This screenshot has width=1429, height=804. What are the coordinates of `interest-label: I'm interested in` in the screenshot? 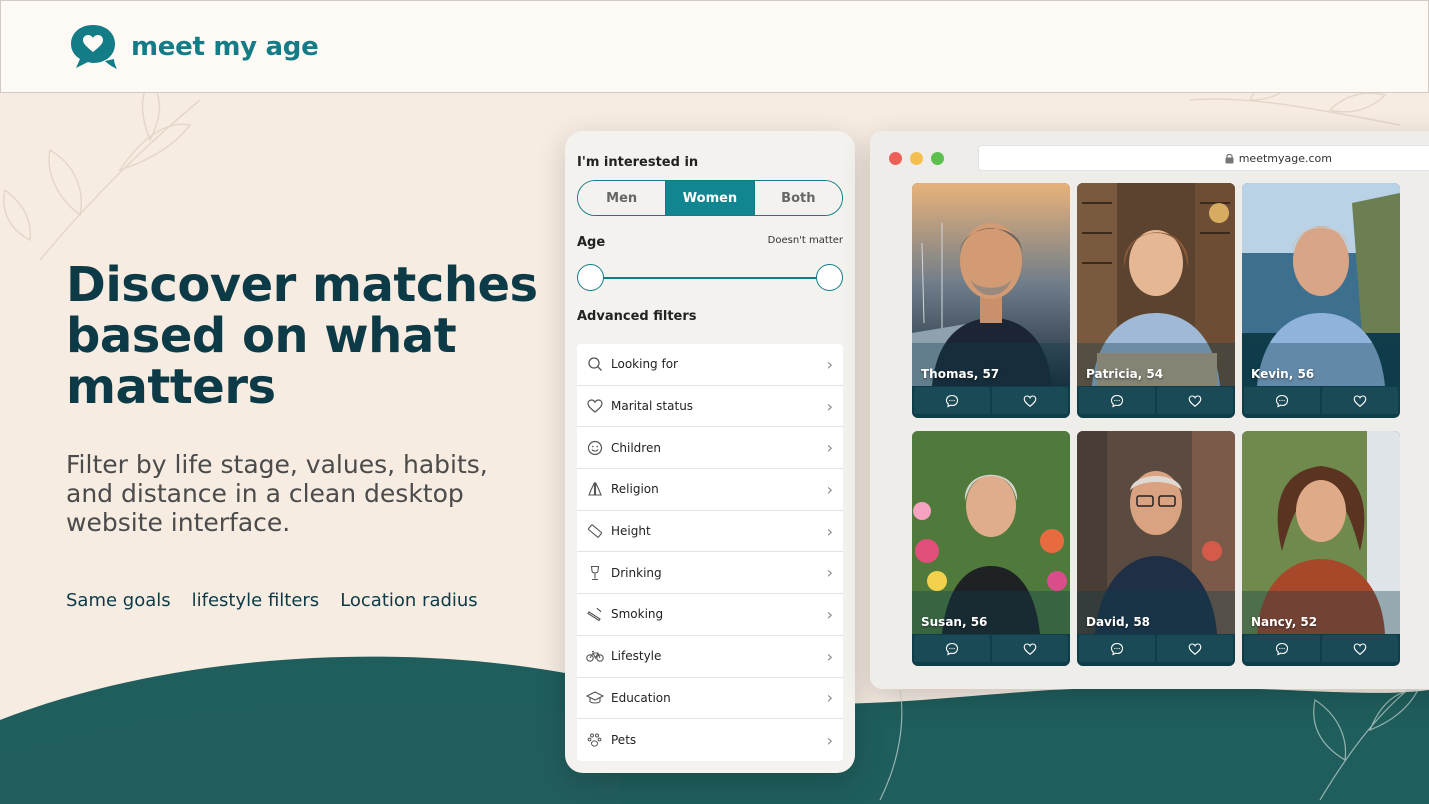 It's located at (638, 162).